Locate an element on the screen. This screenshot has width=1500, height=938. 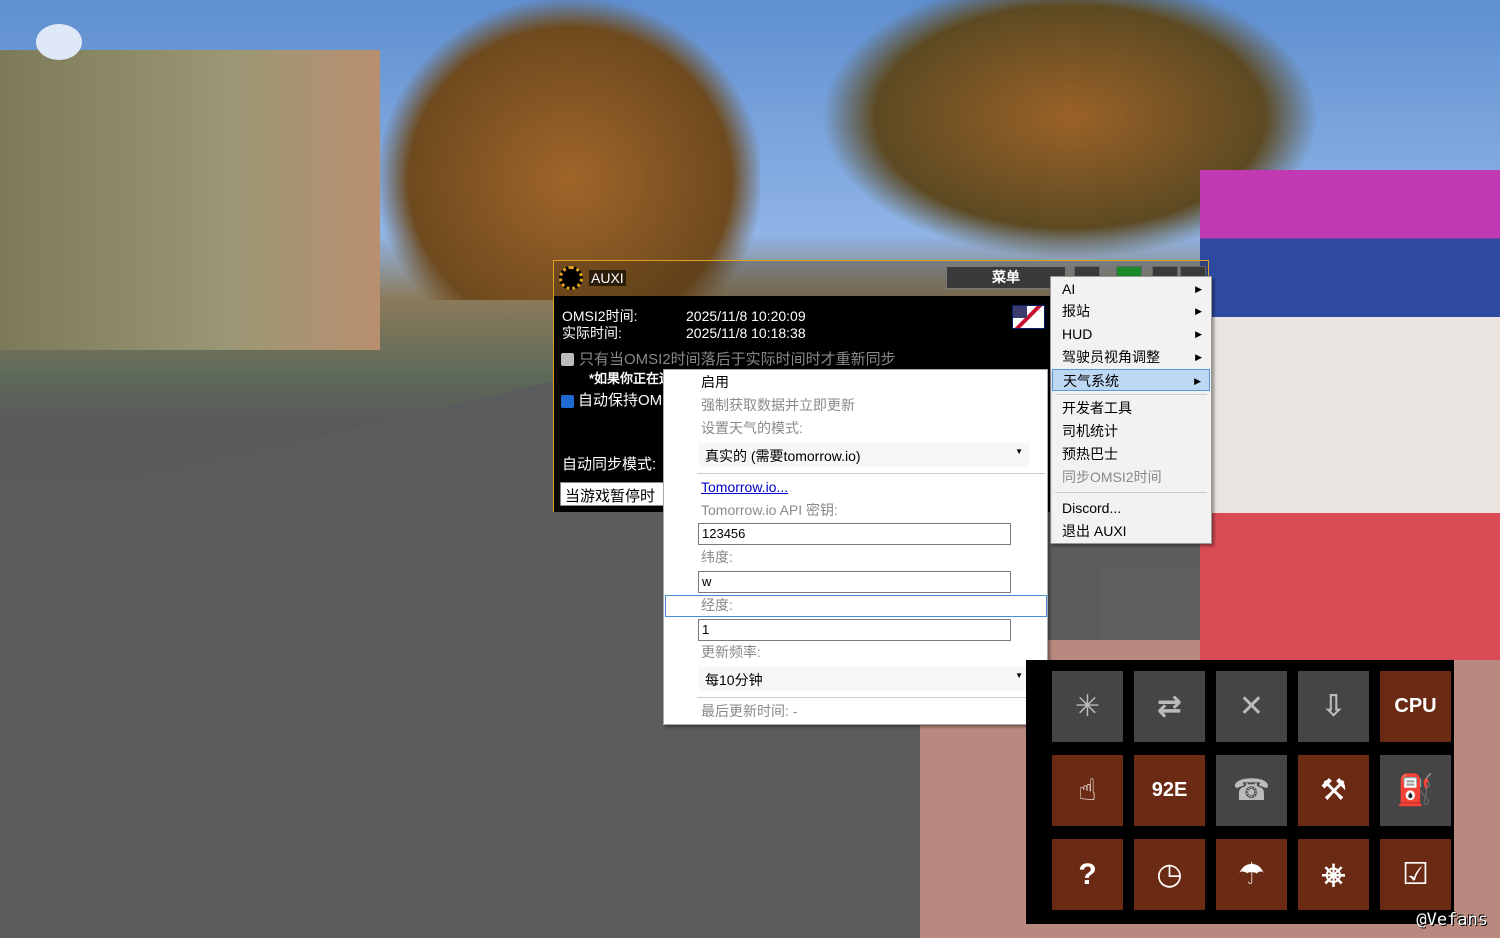
language-flag-icon is located at coordinates (1028, 317).